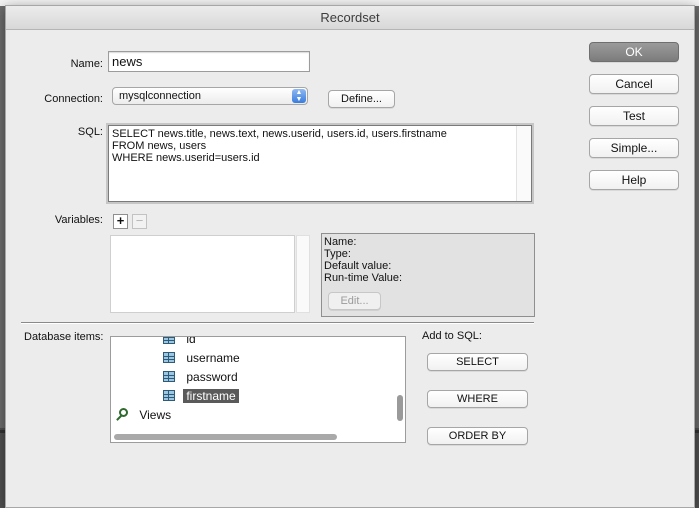  Describe the element at coordinates (523, 163) in the screenshot. I see `sql-scrollbar` at that location.